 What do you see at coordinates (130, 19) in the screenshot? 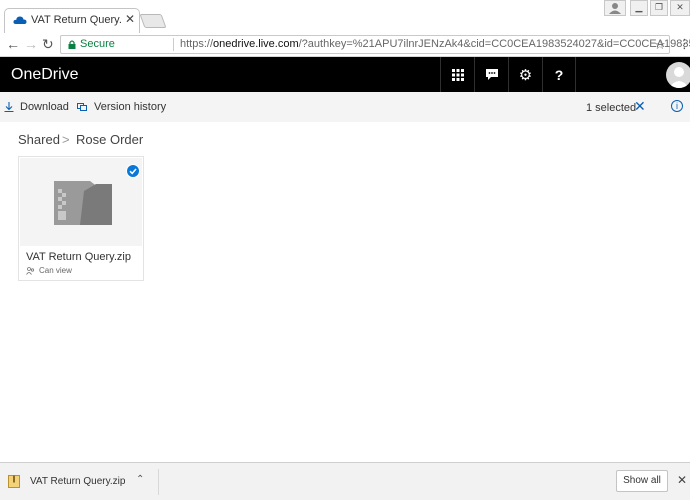
I see `tab-close-icon: ✕` at bounding box center [130, 19].